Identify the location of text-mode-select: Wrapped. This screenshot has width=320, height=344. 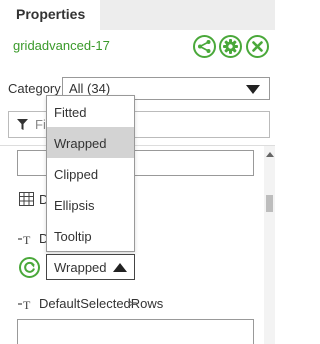
(90, 267).